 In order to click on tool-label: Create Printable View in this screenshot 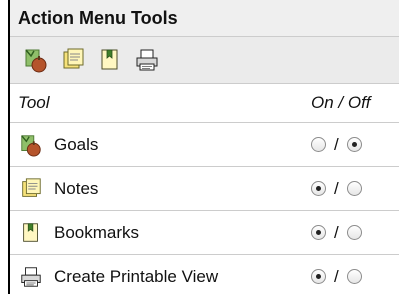, I will do `click(136, 276)`.